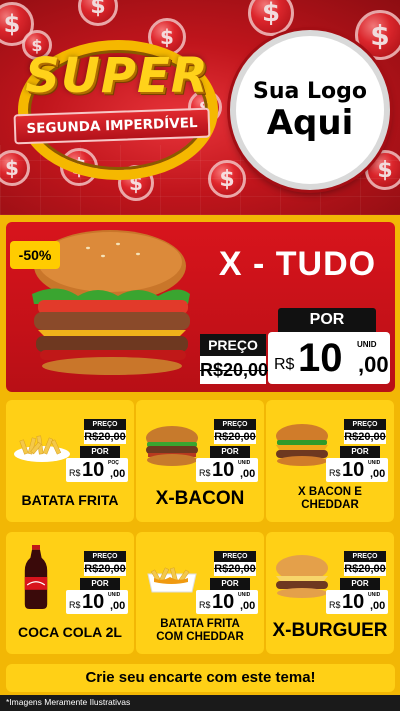 This screenshot has height=711, width=400. I want to click on new-price: R$ 10 POÇ ,00, so click(97, 470).